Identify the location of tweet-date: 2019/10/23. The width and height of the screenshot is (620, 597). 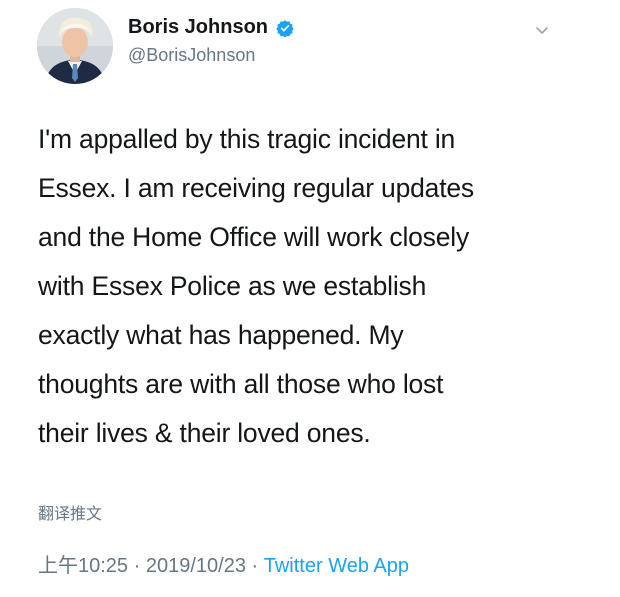
(196, 566).